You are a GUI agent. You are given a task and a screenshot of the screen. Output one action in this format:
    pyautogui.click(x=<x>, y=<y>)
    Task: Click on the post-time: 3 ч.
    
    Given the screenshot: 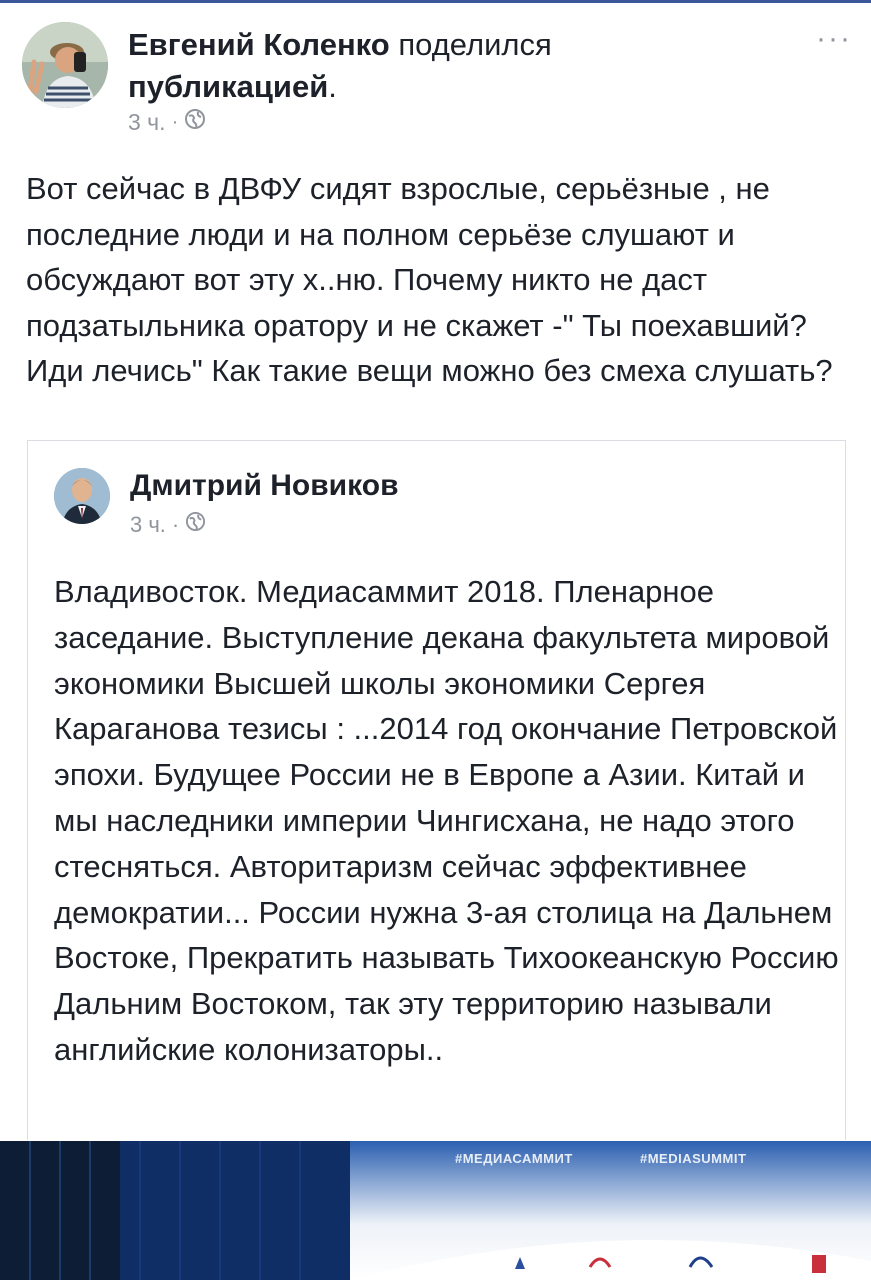 What is the action you would take?
    pyautogui.click(x=147, y=122)
    